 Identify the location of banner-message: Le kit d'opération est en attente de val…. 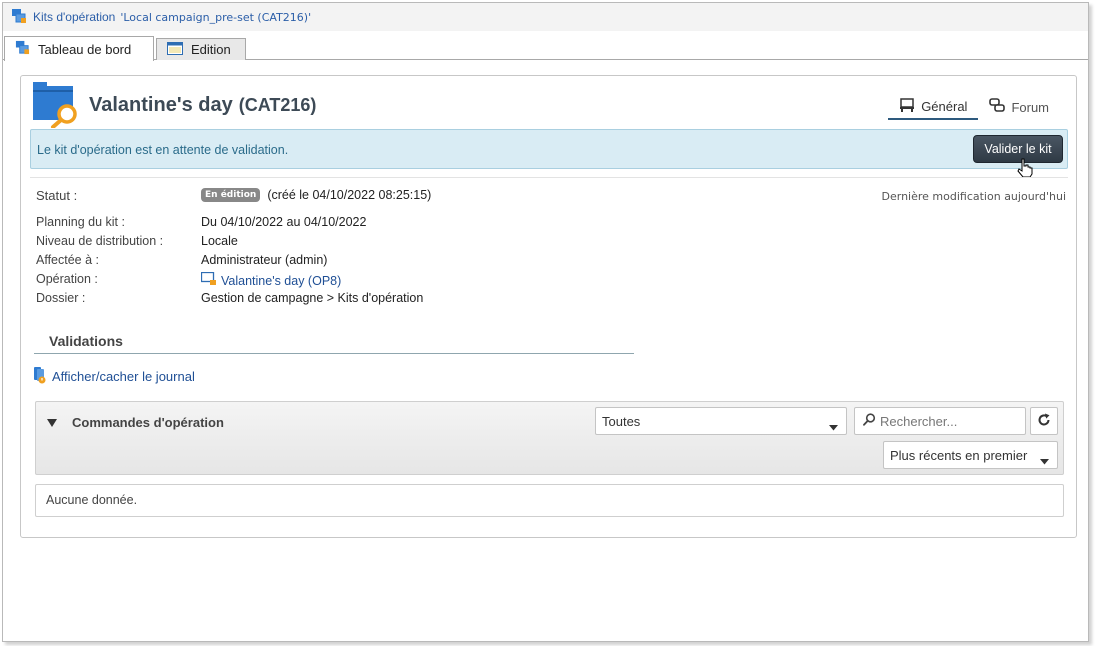
(163, 150).